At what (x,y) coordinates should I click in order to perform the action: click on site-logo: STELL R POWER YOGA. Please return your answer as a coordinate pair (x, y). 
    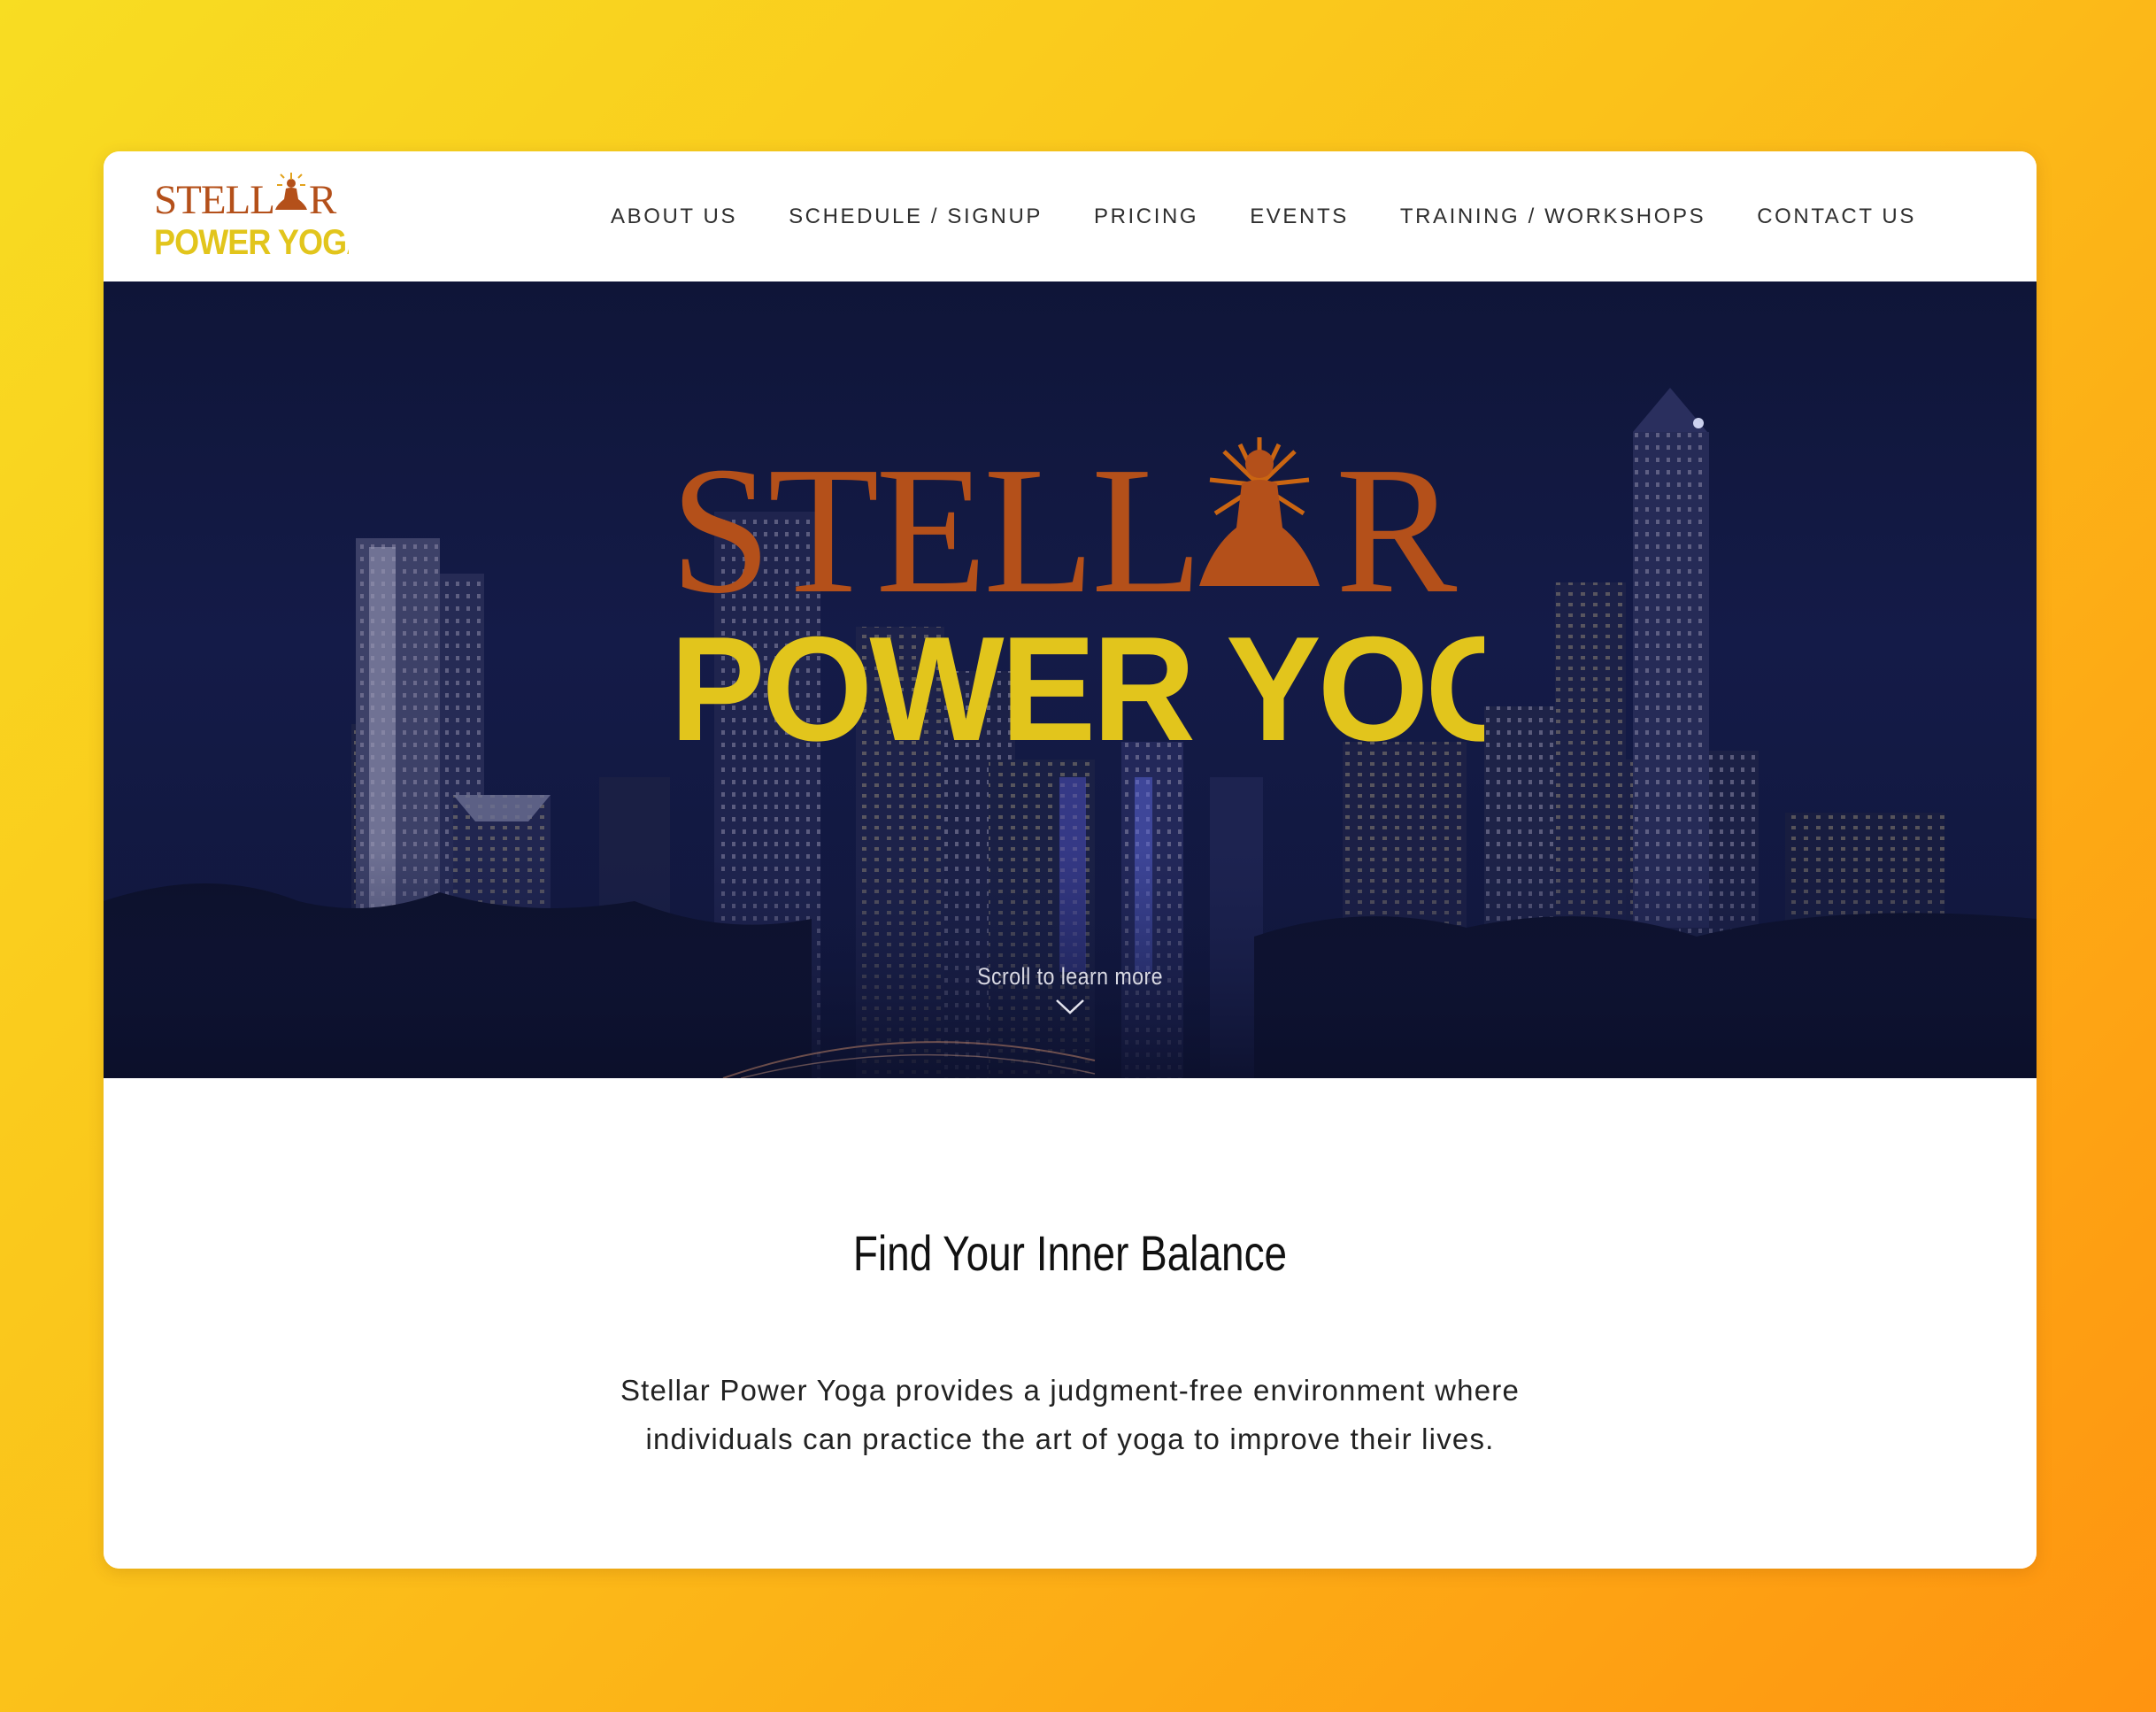
    Looking at the image, I should click on (252, 215).